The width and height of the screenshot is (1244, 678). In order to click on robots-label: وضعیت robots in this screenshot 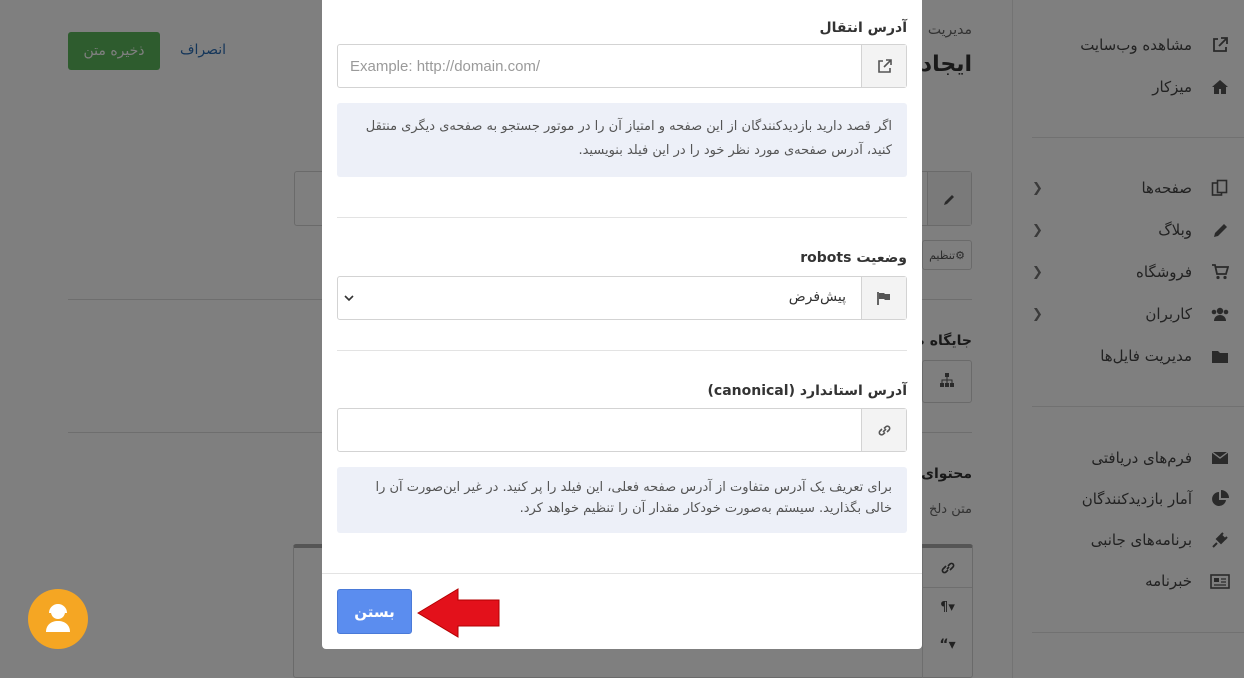, I will do `click(853, 258)`.